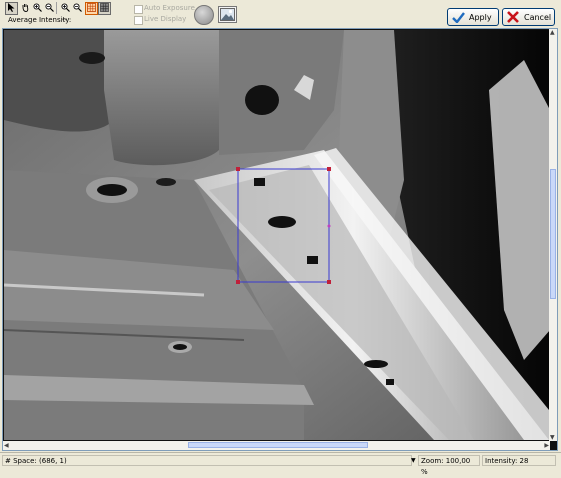 The width and height of the screenshot is (561, 478). I want to click on capture-button, so click(204, 15).